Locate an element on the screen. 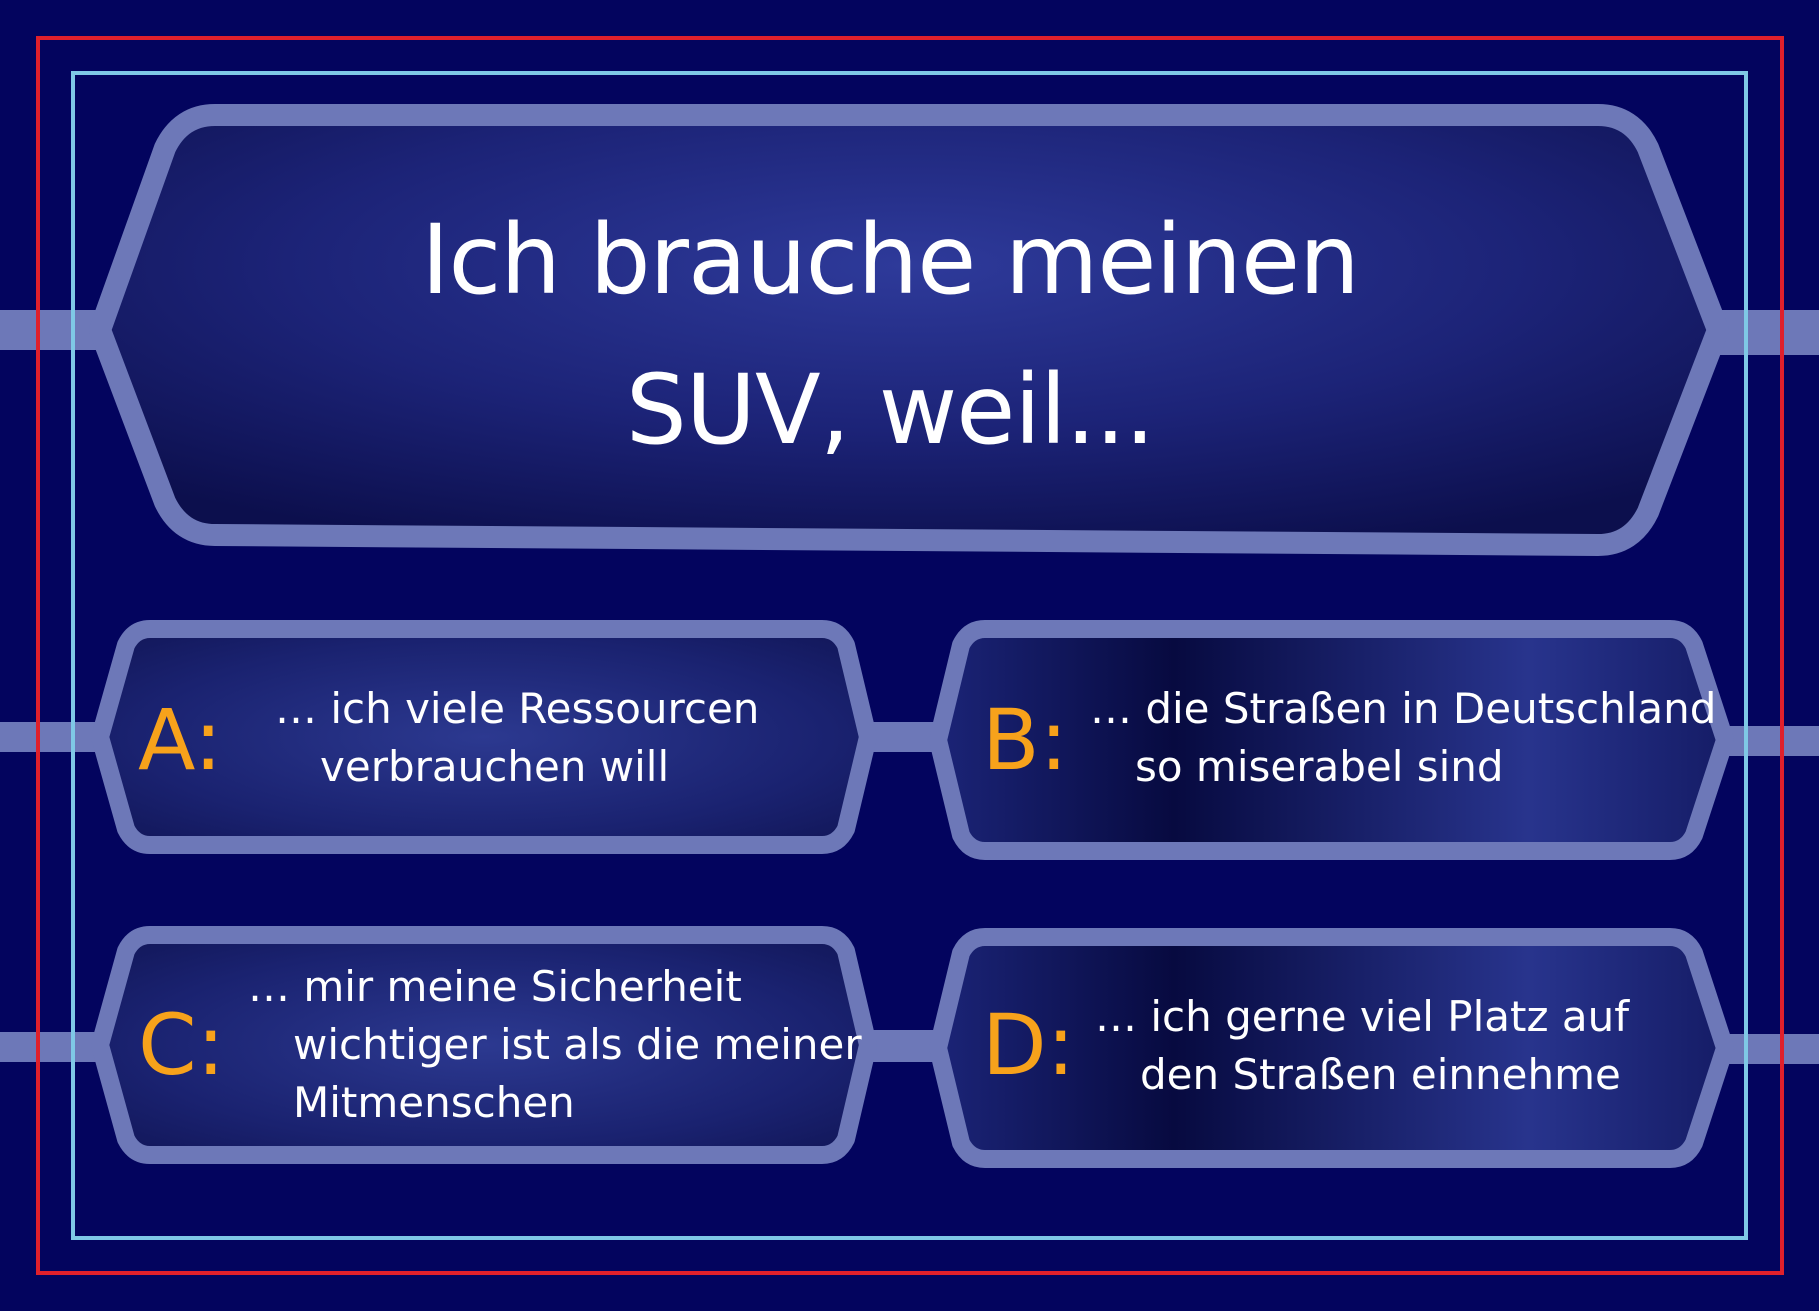 The width and height of the screenshot is (1819, 1311). answer-a-line-1: … ich viele Ressourcen is located at coordinates (517, 708).